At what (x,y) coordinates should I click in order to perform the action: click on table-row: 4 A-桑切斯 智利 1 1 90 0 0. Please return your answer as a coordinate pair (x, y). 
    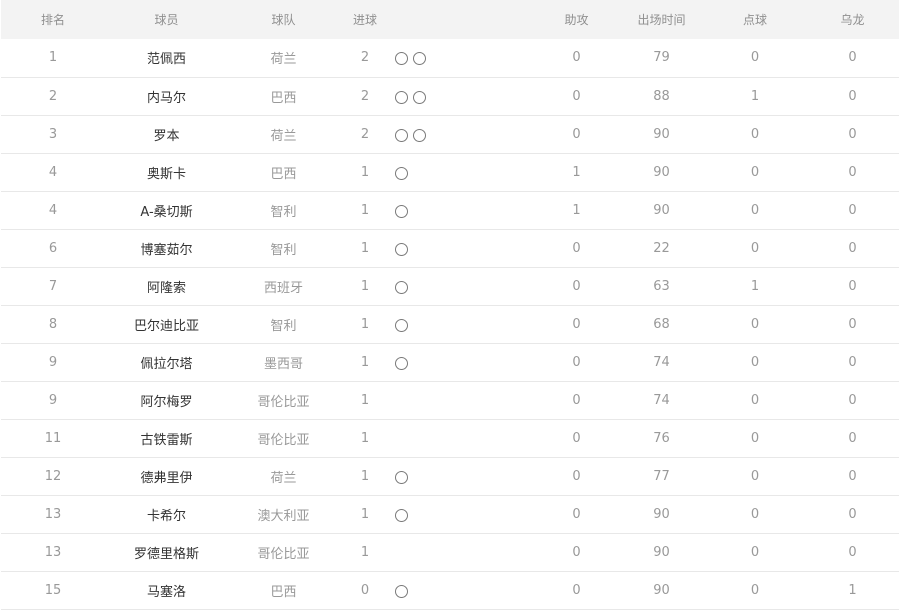
    Looking at the image, I should click on (450, 210).